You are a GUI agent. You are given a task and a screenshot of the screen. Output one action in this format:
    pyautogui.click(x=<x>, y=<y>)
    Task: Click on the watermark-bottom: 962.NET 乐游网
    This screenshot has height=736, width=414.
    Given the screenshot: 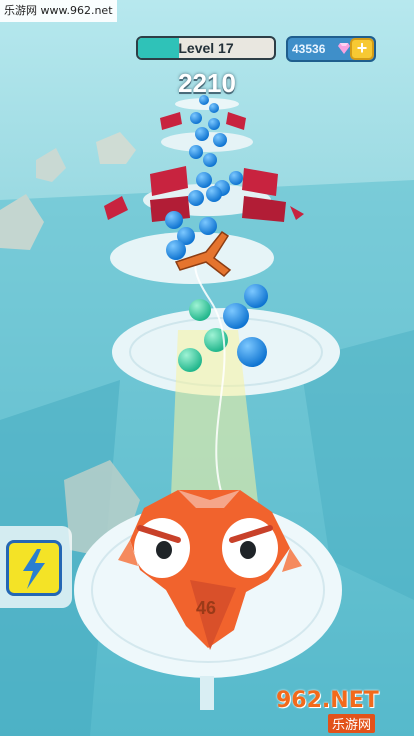 What is the action you would take?
    pyautogui.click(x=343, y=710)
    